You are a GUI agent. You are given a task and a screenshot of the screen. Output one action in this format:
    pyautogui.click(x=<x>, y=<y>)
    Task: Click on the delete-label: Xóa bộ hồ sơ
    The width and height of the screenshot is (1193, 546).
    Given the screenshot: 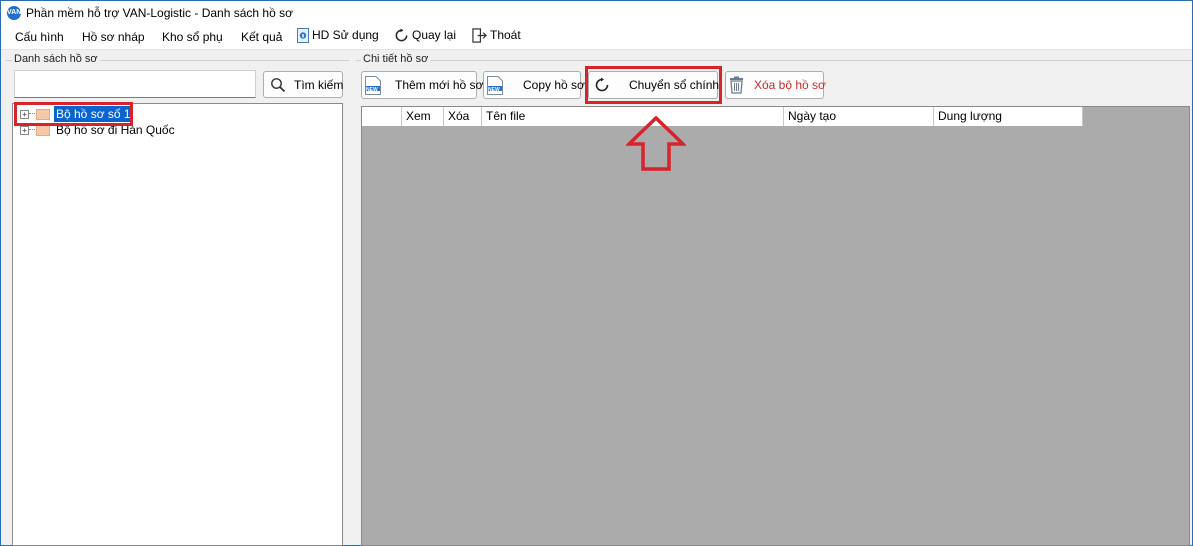 What is the action you would take?
    pyautogui.click(x=790, y=85)
    